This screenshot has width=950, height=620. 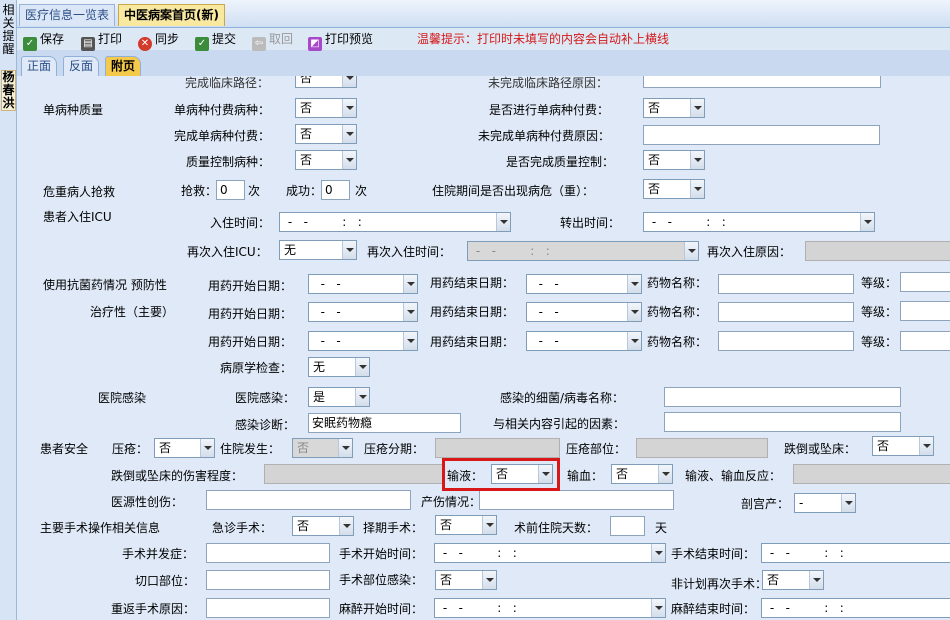 I want to click on tab-medical-overview: 医疗信息一览表, so click(x=67, y=15).